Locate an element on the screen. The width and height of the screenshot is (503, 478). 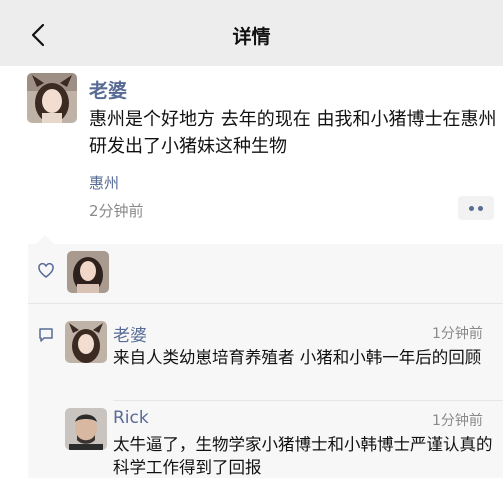
post-text: 惠州是个好地方 去年的现在 由我和小猪博士在惠州研发出了小猪妹这种生物 is located at coordinates (293, 133).